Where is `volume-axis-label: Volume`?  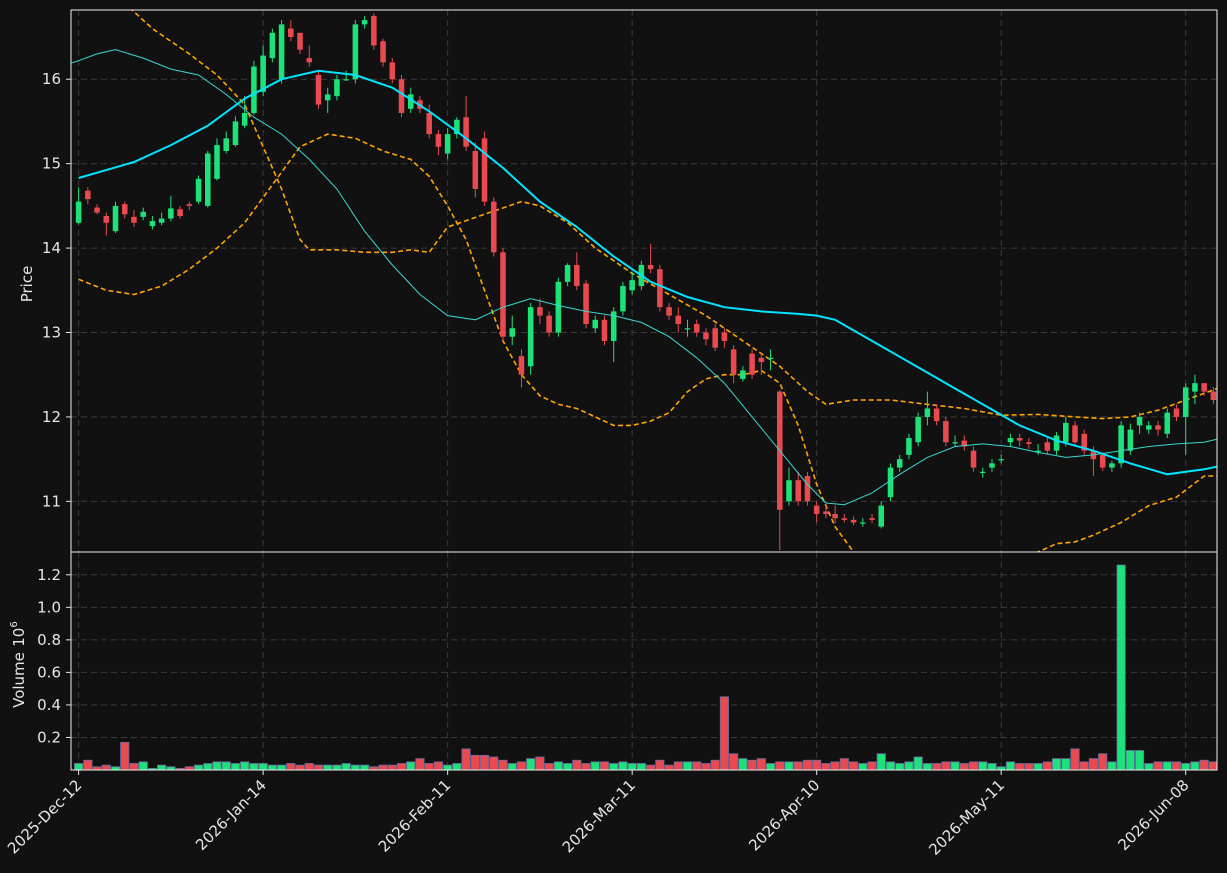 volume-axis-label: Volume is located at coordinates (19, 680).